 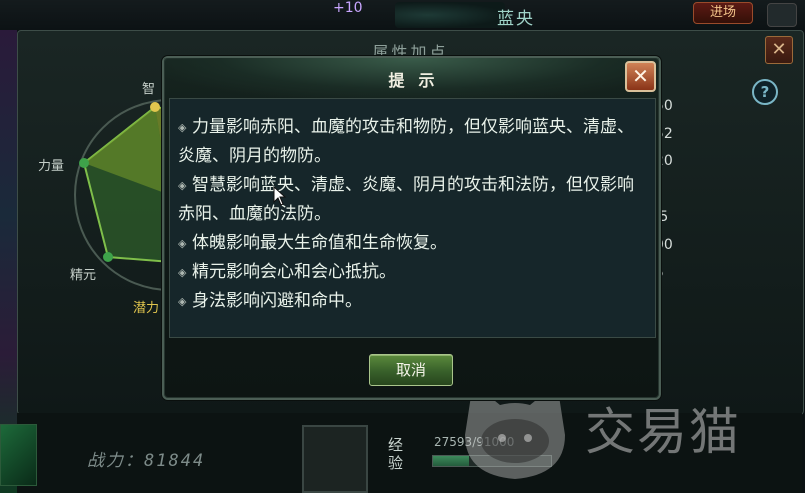 What do you see at coordinates (18, 455) in the screenshot?
I see `skill-slot-left` at bounding box center [18, 455].